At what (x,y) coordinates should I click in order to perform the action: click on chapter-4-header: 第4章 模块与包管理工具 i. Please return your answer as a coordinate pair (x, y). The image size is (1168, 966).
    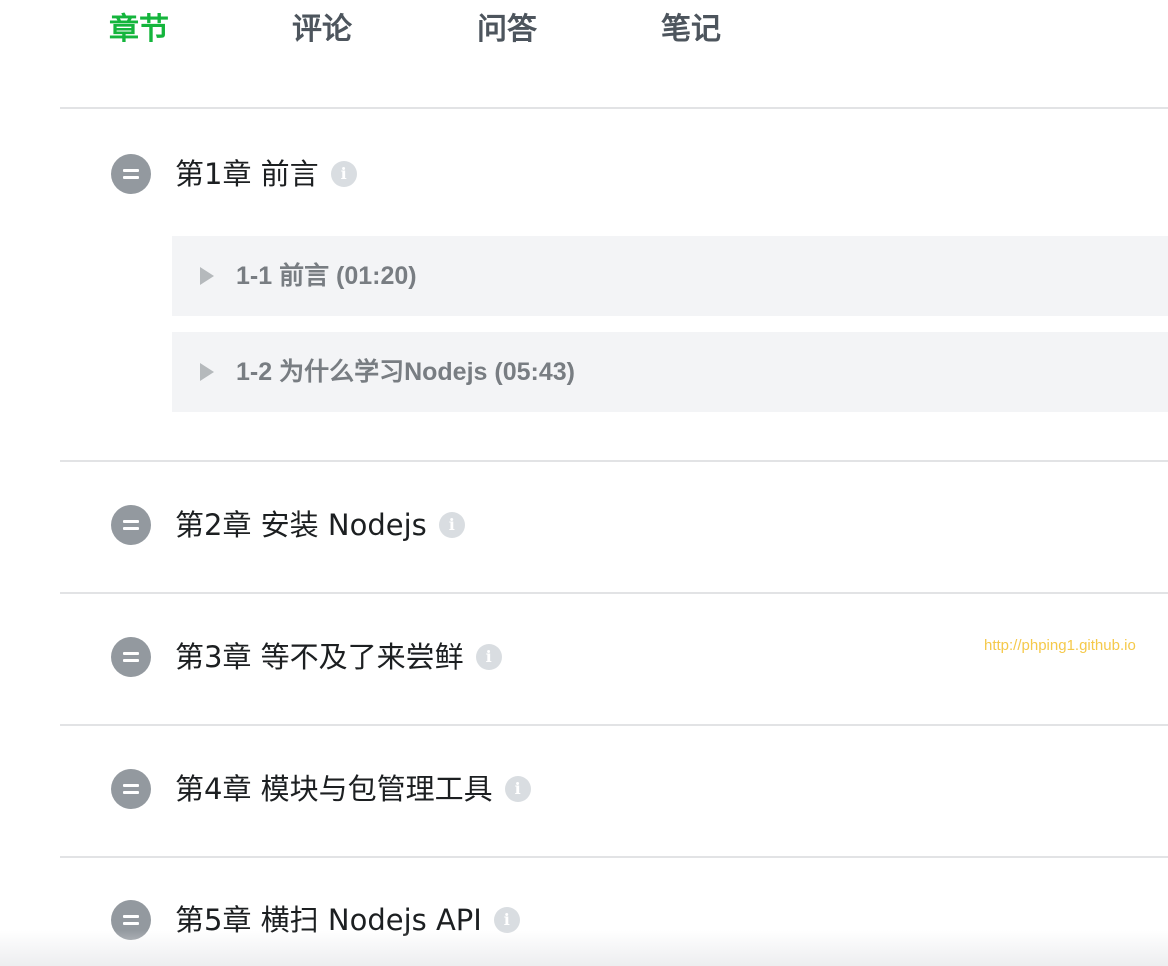
    Looking at the image, I should click on (321, 789).